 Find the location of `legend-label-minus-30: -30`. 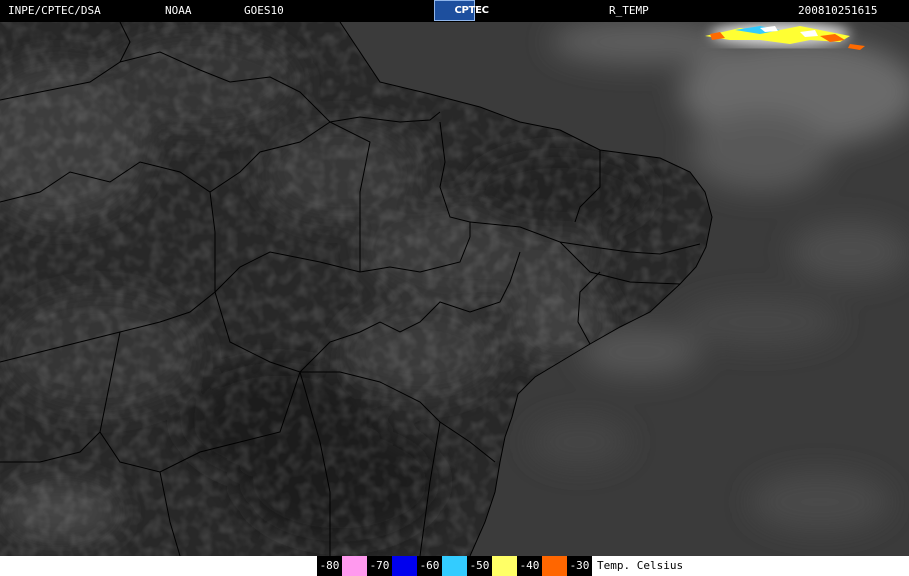

legend-label-minus-30: -30 is located at coordinates (579, 566).